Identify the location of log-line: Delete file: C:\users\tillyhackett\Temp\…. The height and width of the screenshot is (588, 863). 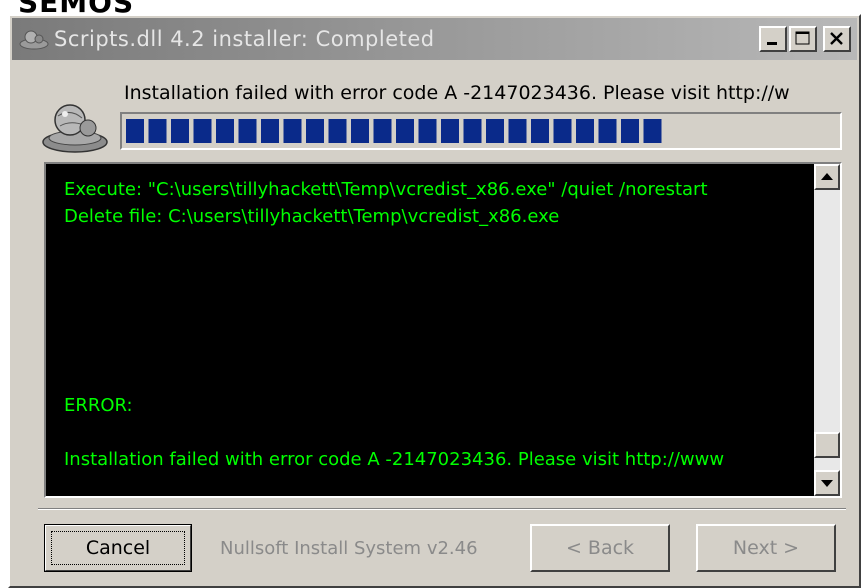
(312, 216).